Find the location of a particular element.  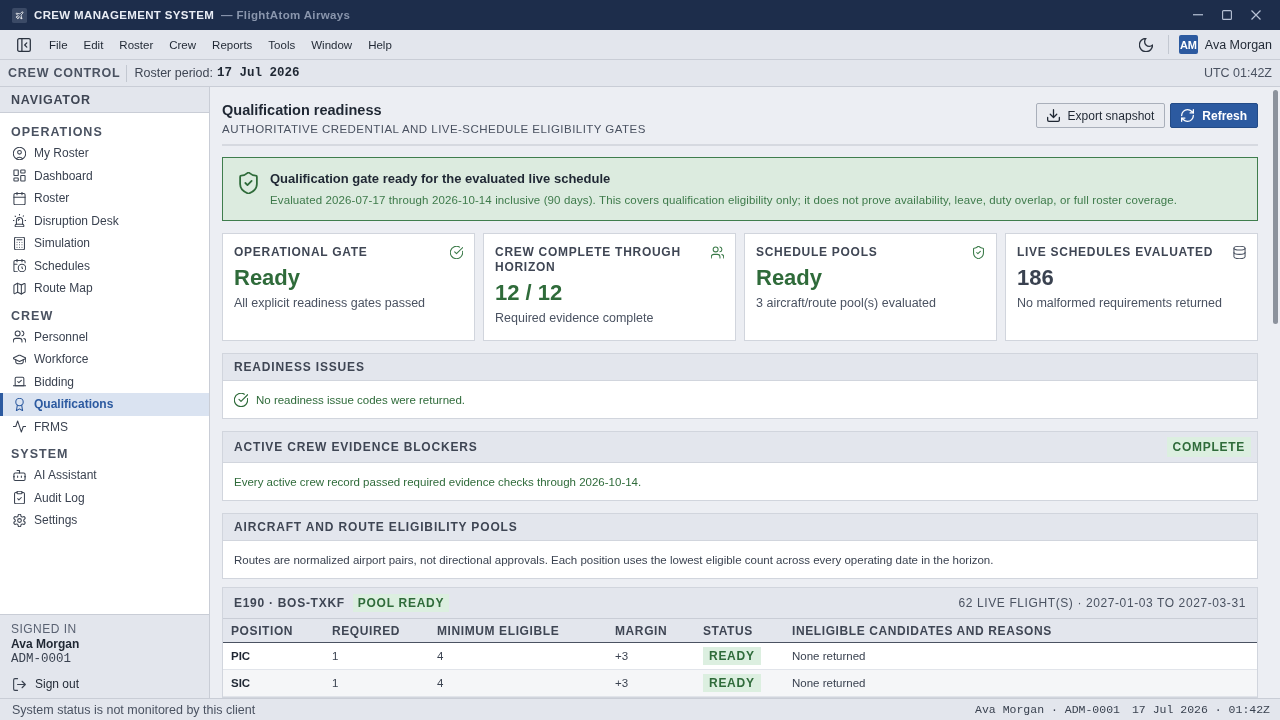

check-circle-icon is located at coordinates (456, 252).